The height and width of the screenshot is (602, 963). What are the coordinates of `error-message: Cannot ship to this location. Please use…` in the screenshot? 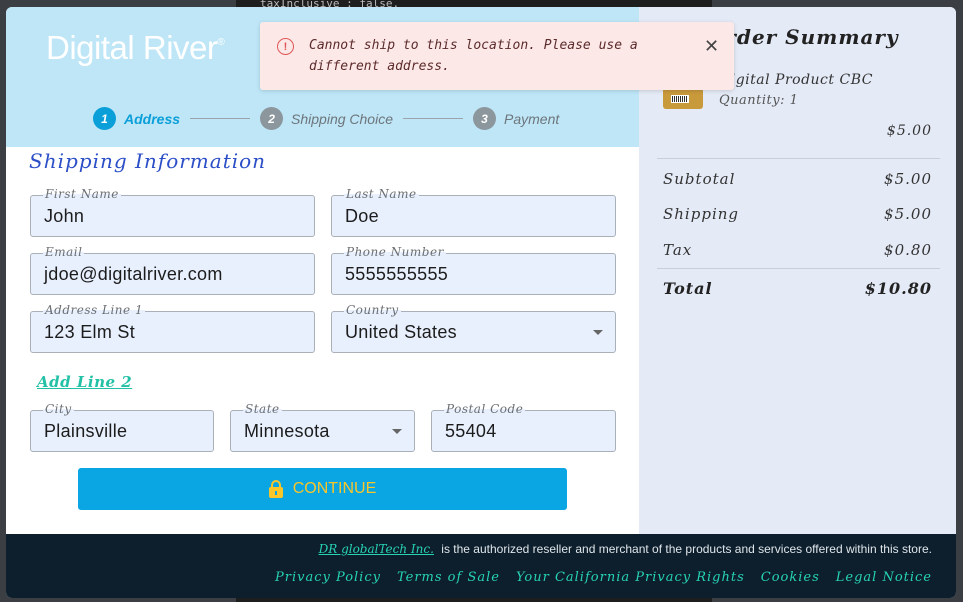 It's located at (473, 56).